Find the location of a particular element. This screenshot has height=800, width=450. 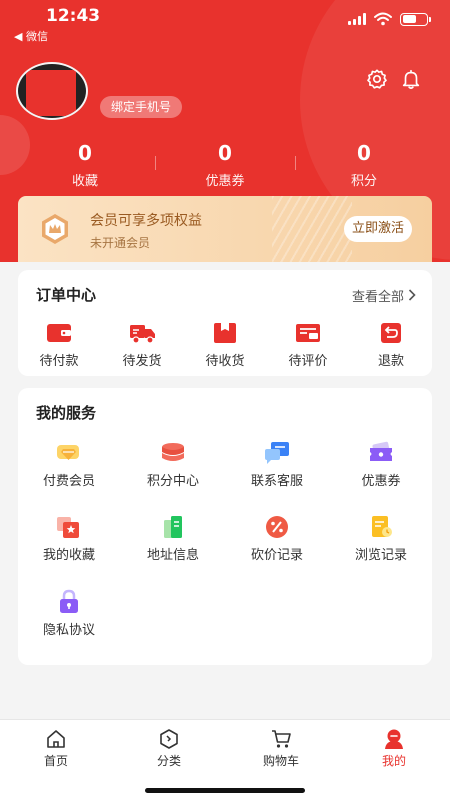

tab-label: 首页 is located at coordinates (55, 761).